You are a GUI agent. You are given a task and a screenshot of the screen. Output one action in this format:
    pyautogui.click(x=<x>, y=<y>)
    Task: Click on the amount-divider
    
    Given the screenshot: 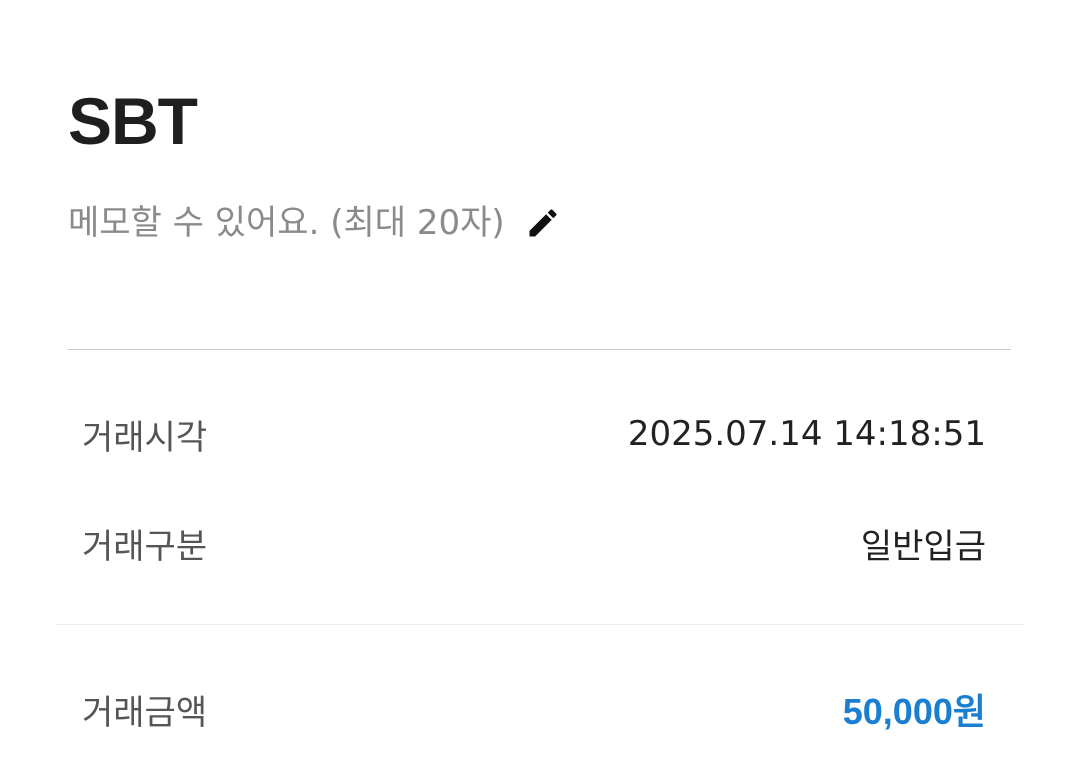 What is the action you would take?
    pyautogui.click(x=540, y=624)
    